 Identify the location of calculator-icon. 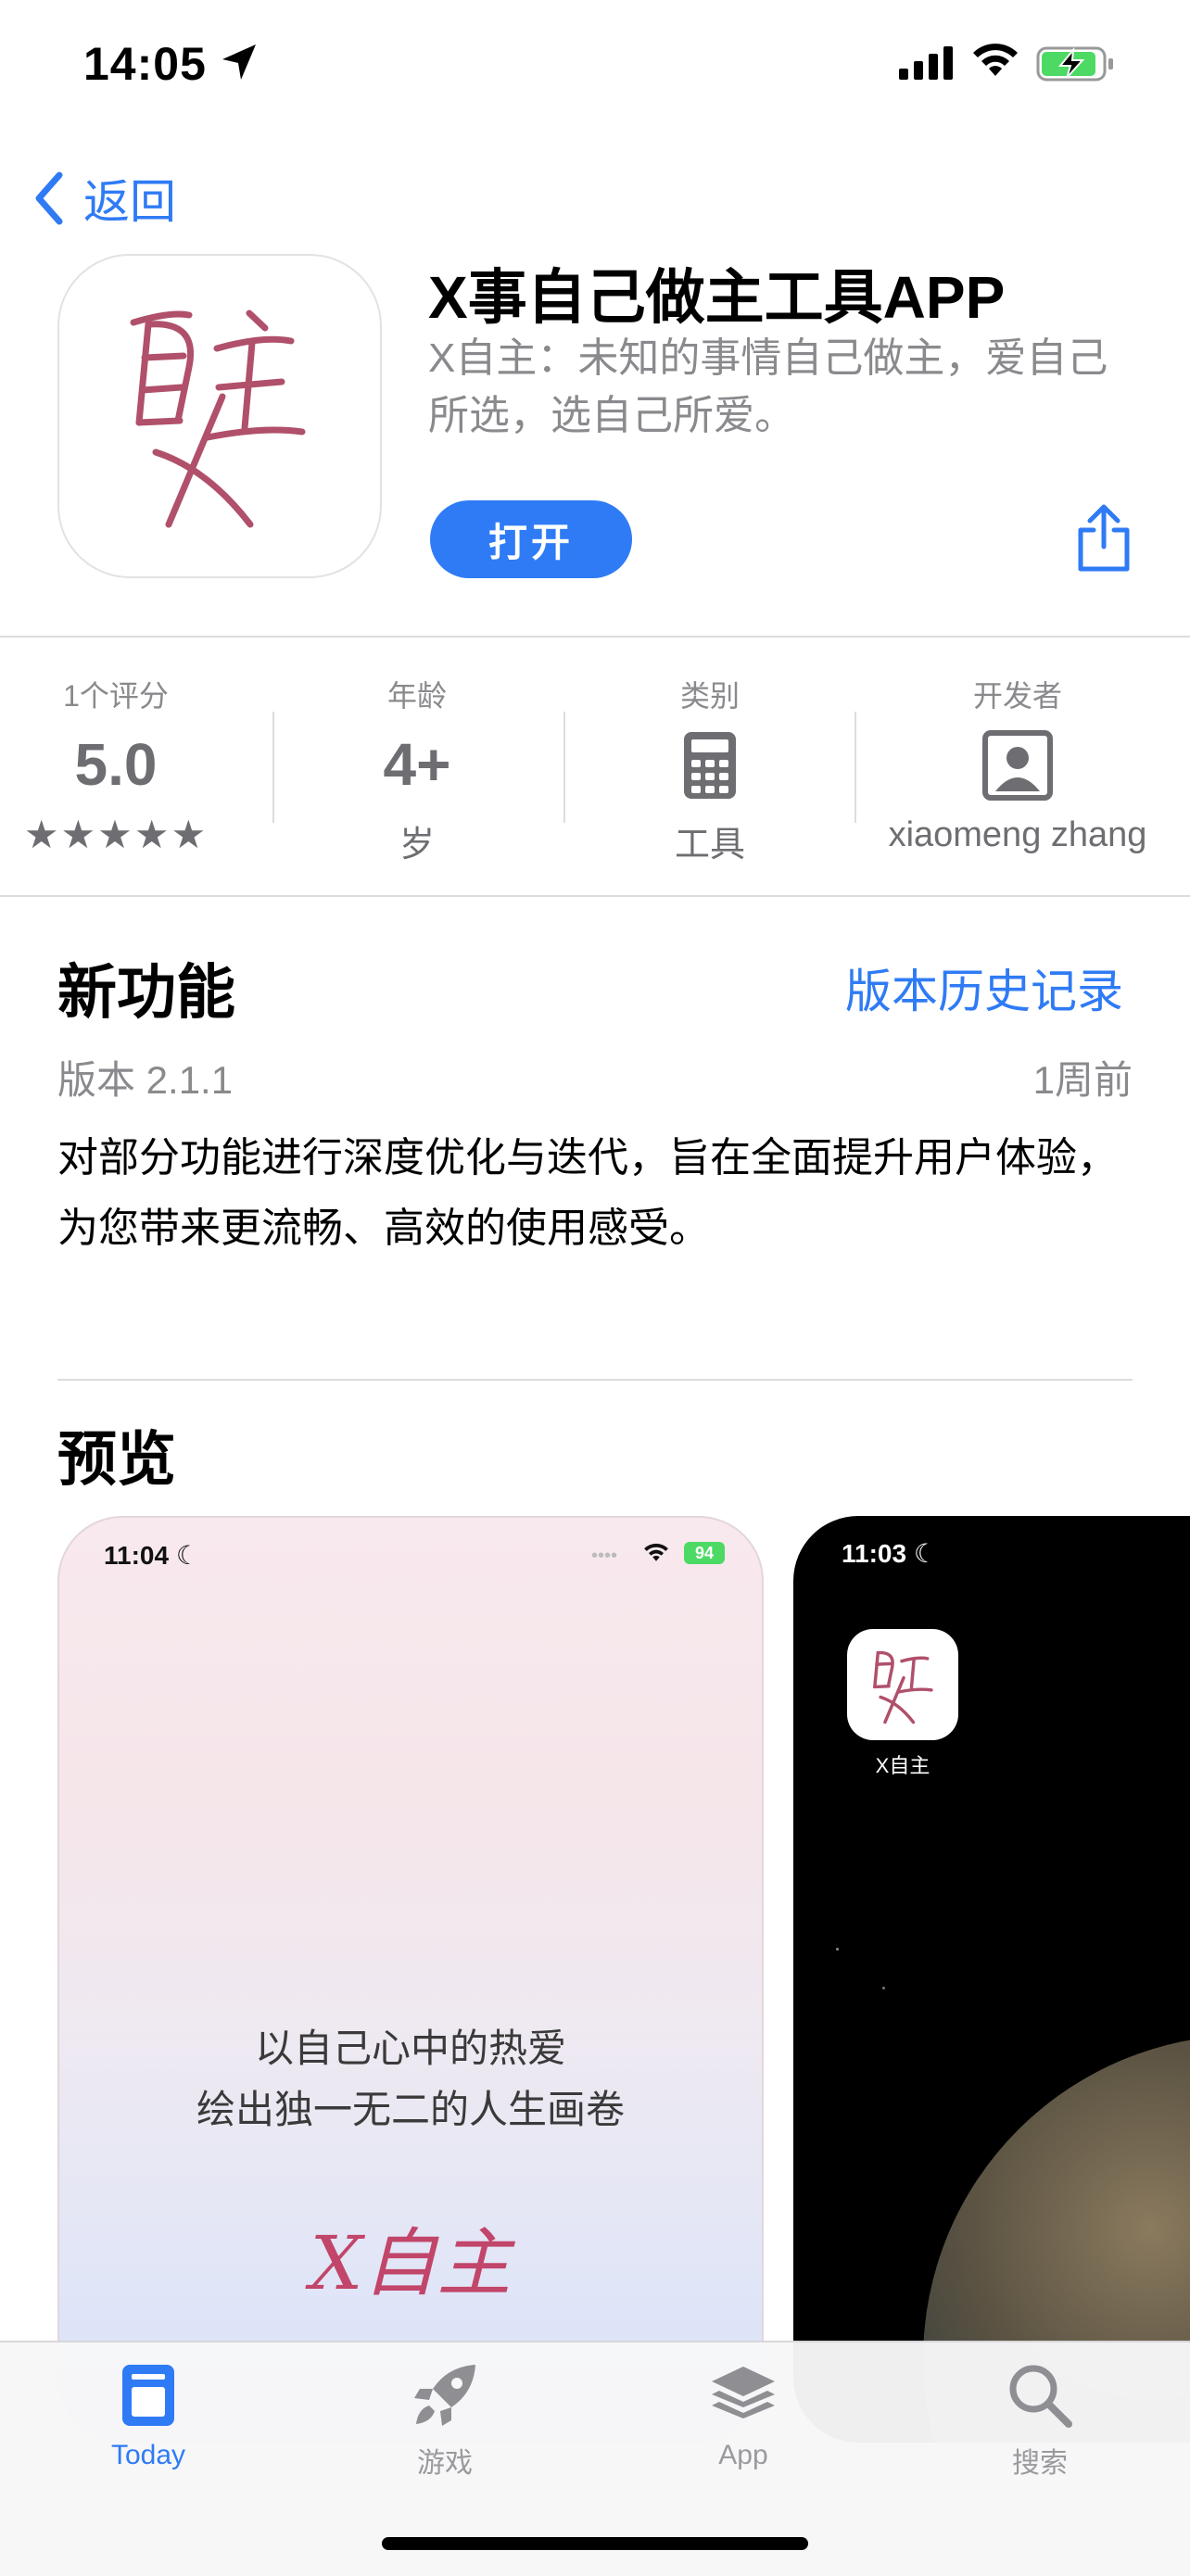
(710, 765).